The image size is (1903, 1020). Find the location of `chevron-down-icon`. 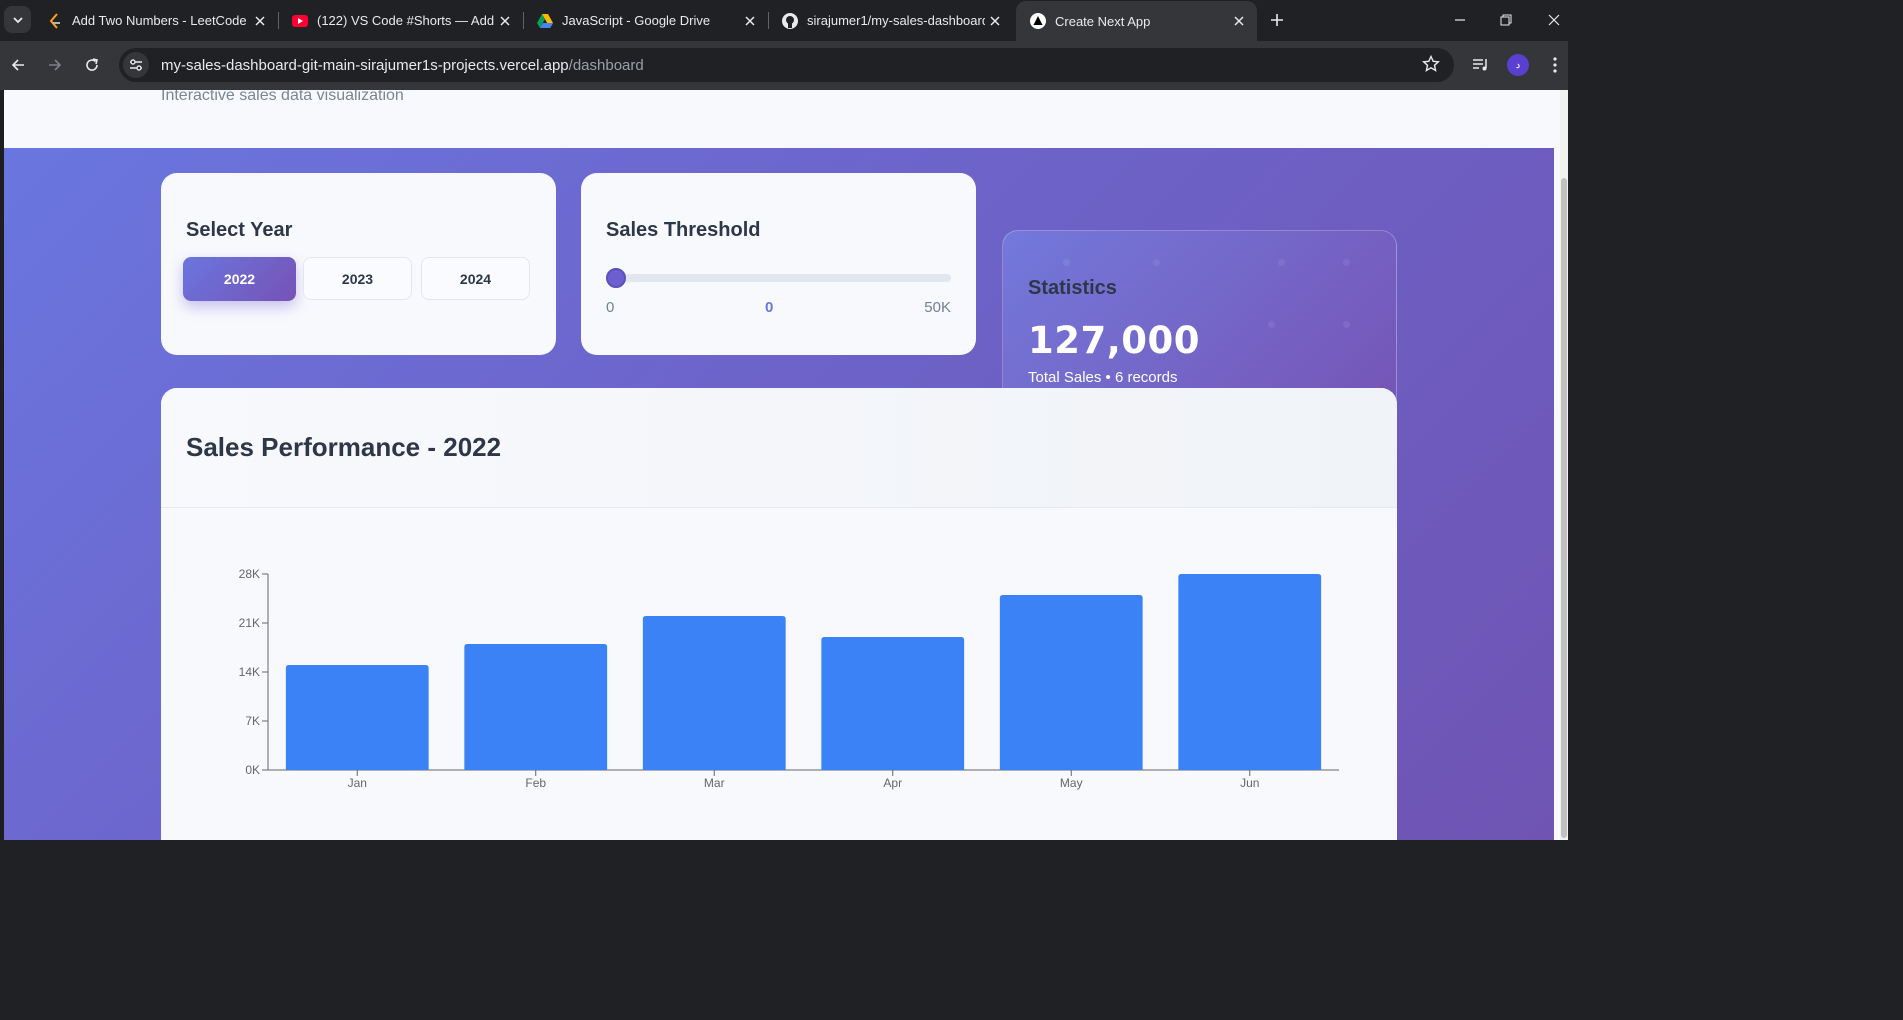

chevron-down-icon is located at coordinates (17, 19).